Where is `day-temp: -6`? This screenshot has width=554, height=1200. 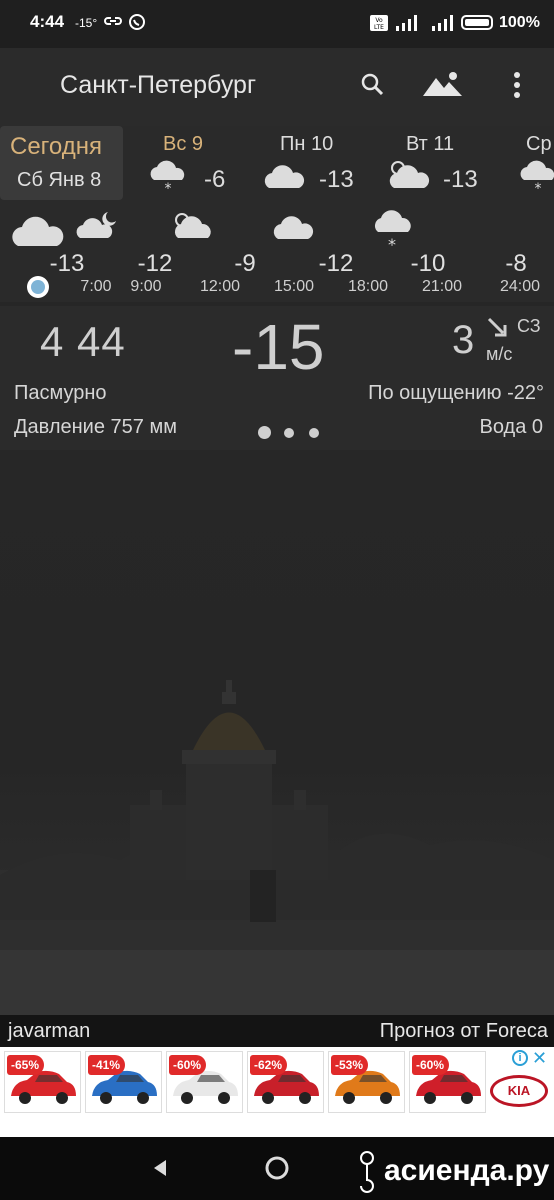 day-temp: -6 is located at coordinates (215, 179).